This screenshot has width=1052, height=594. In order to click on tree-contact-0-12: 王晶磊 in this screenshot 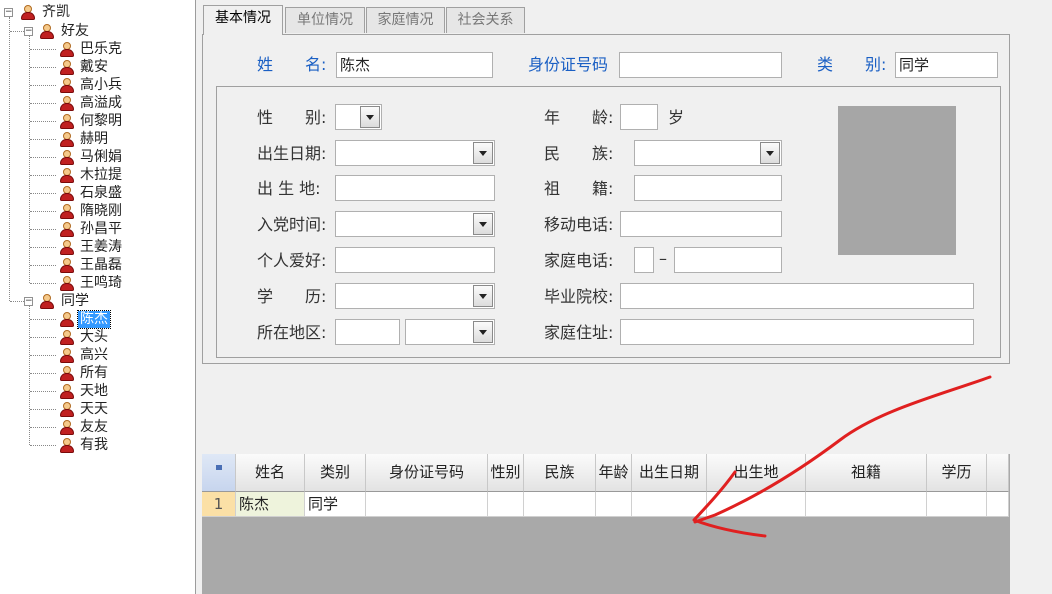, I will do `click(101, 265)`.